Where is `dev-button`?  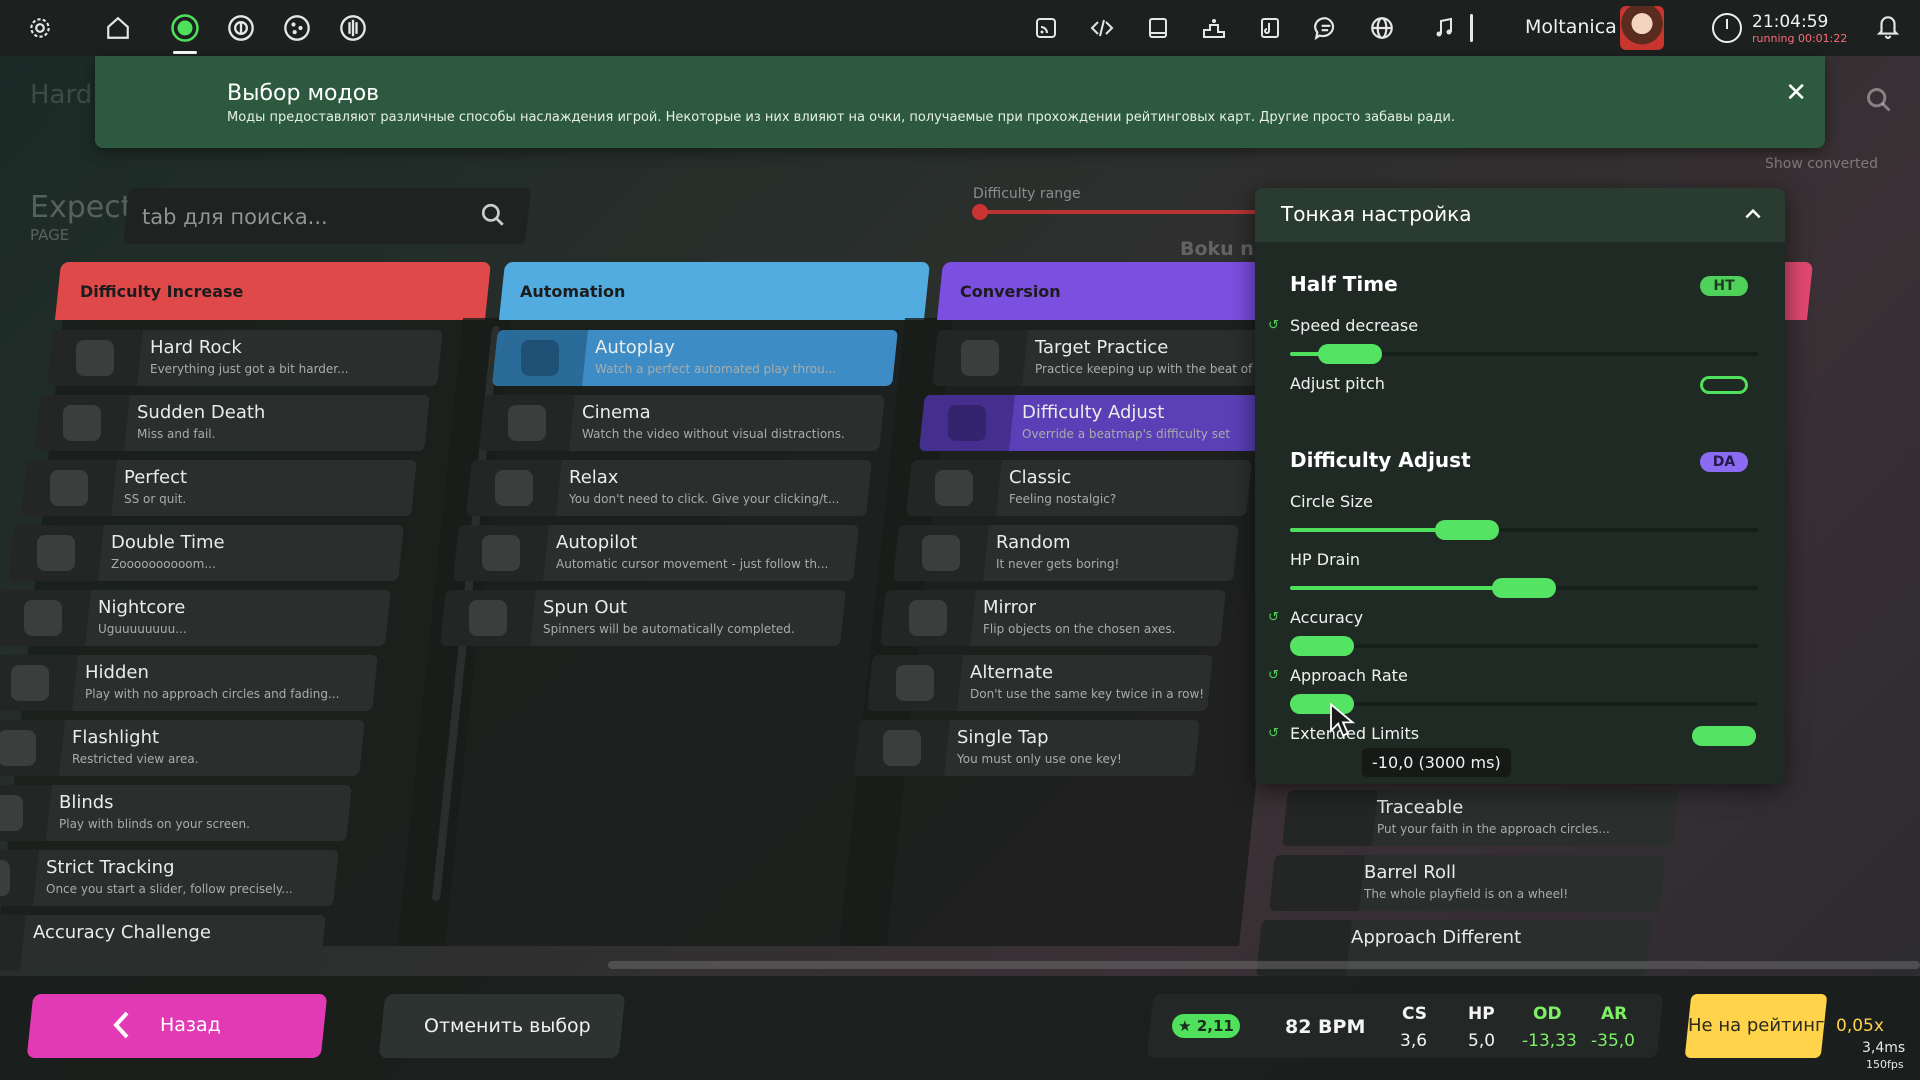 dev-button is located at coordinates (1102, 28).